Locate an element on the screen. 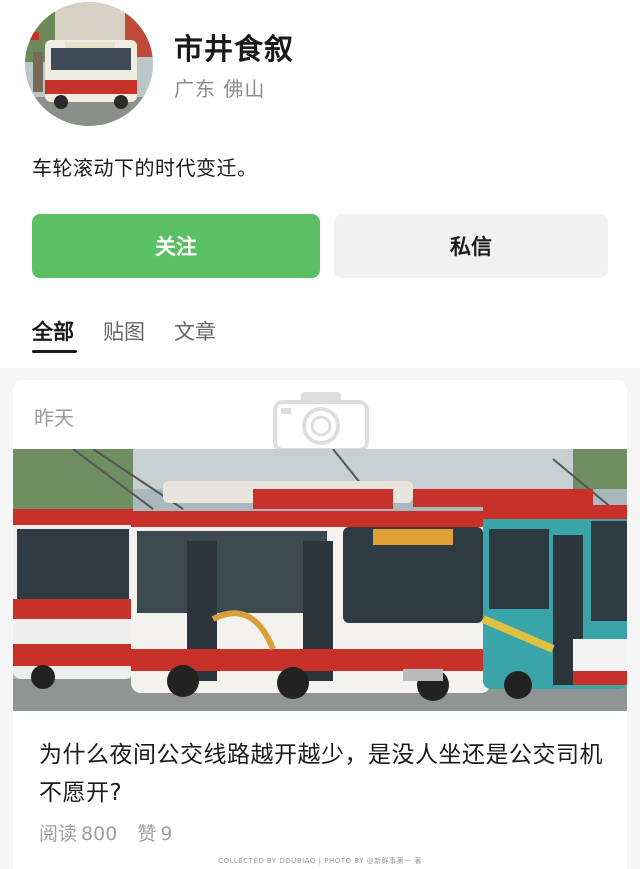 The height and width of the screenshot is (869, 640). post-date: 昨天 is located at coordinates (54, 418).